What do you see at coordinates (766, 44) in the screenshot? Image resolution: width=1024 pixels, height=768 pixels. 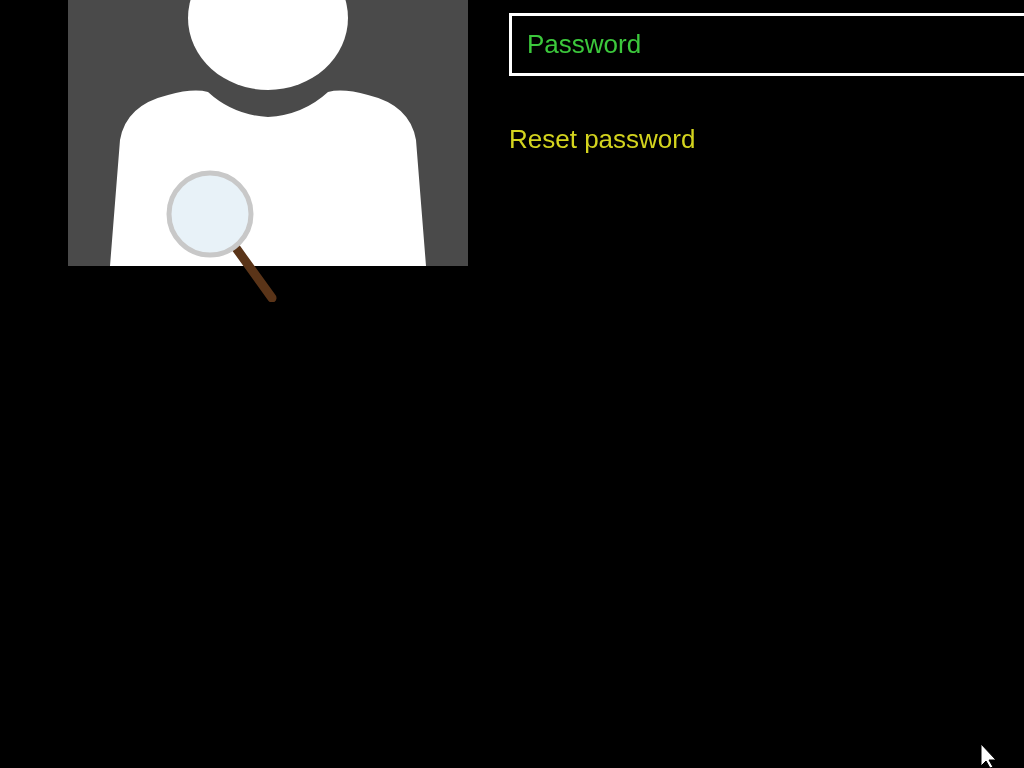 I see `password-field: Password` at bounding box center [766, 44].